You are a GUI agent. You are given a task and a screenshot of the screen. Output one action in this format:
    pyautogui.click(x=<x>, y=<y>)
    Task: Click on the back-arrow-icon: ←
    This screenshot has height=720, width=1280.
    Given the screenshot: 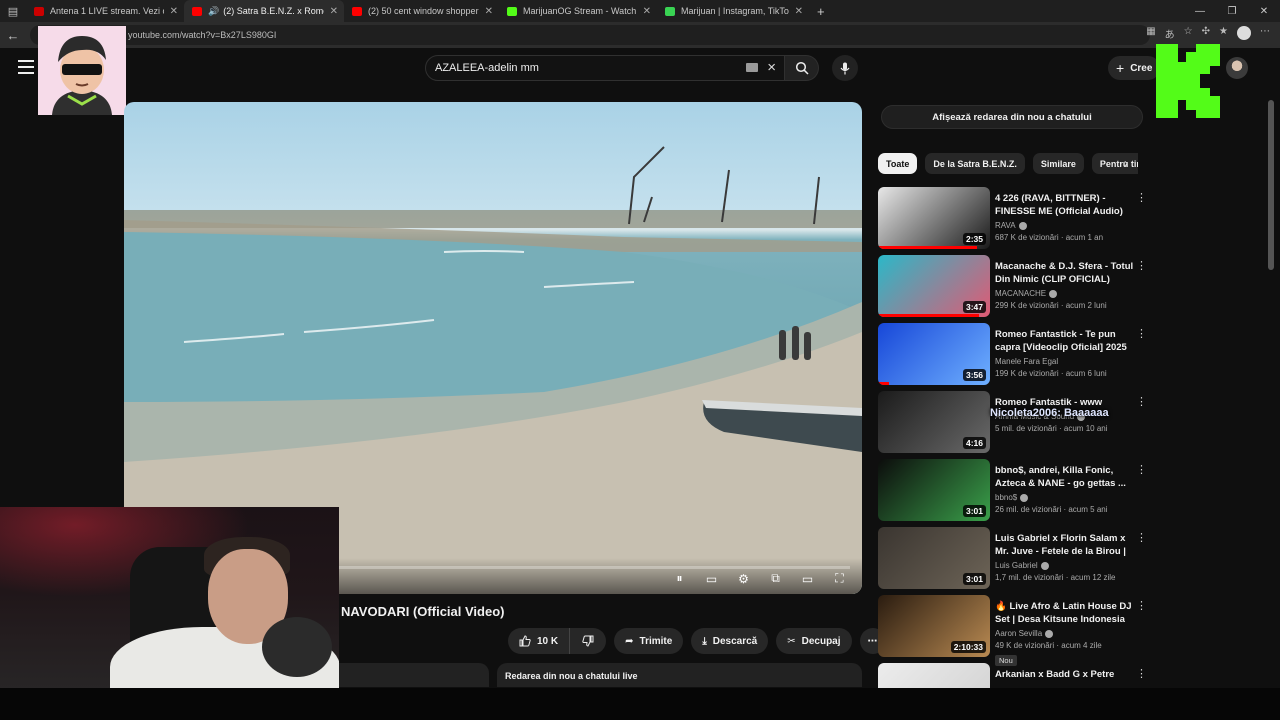 What is the action you would take?
    pyautogui.click(x=13, y=35)
    